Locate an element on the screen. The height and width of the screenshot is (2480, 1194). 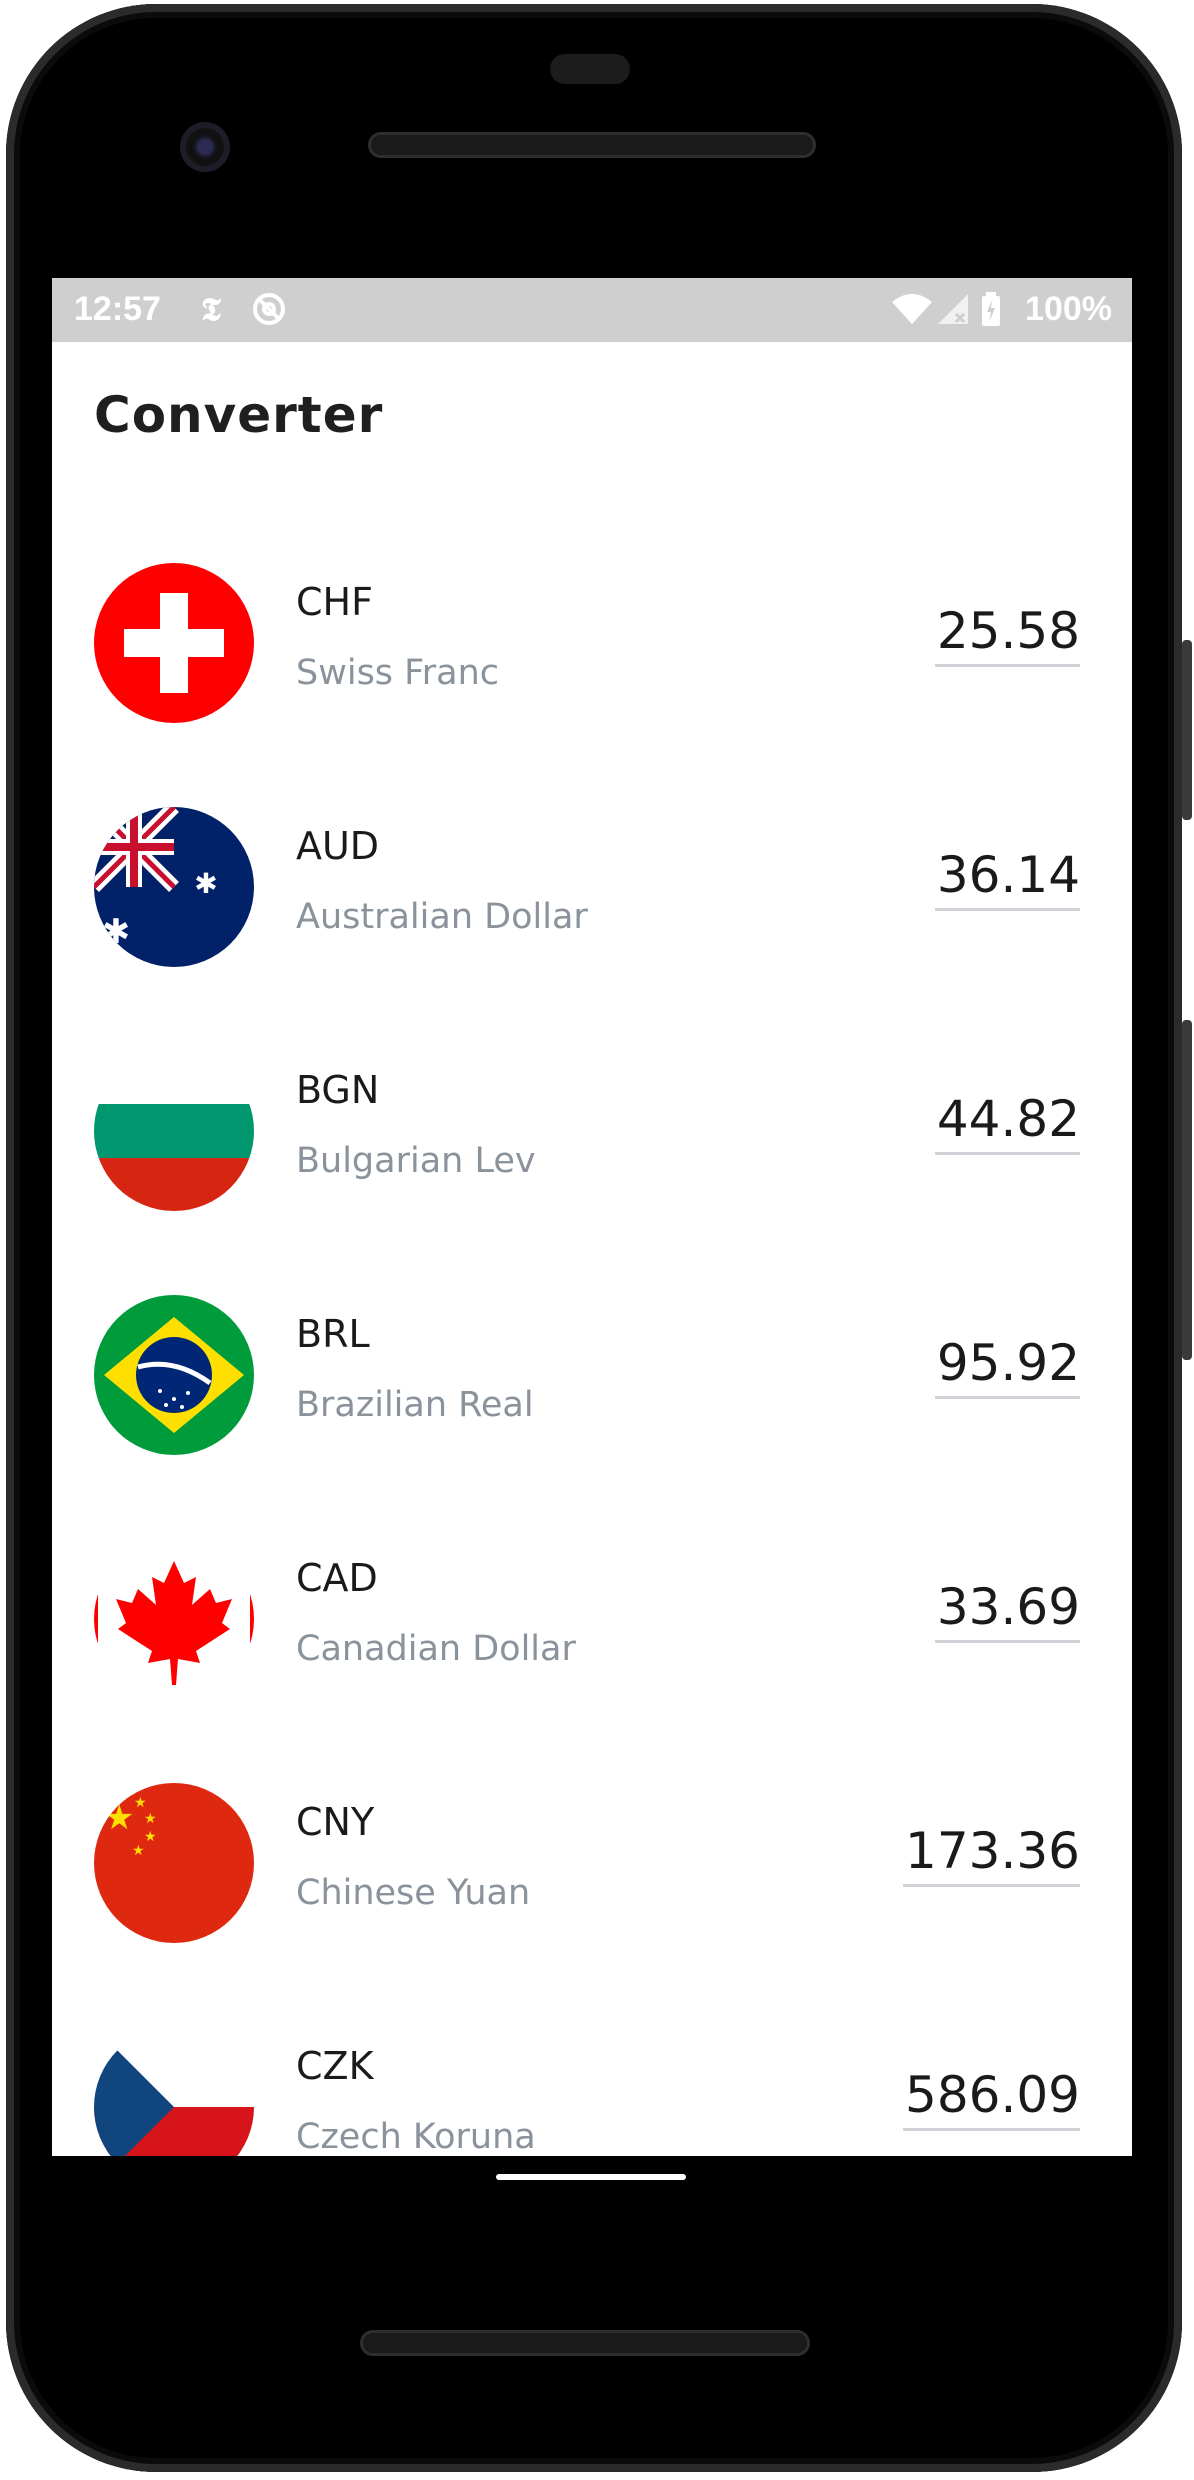
currency-code: BGN is located at coordinates (338, 1090).